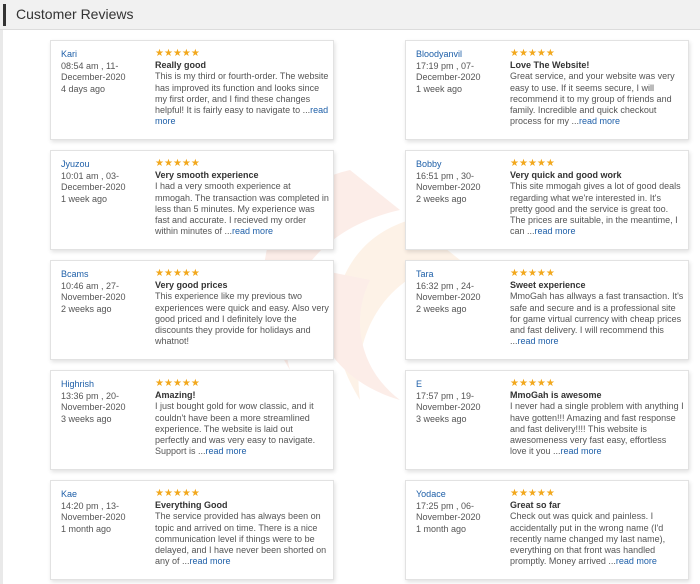 This screenshot has width=700, height=584. I want to click on reviewer-name: Bobby, so click(460, 165).